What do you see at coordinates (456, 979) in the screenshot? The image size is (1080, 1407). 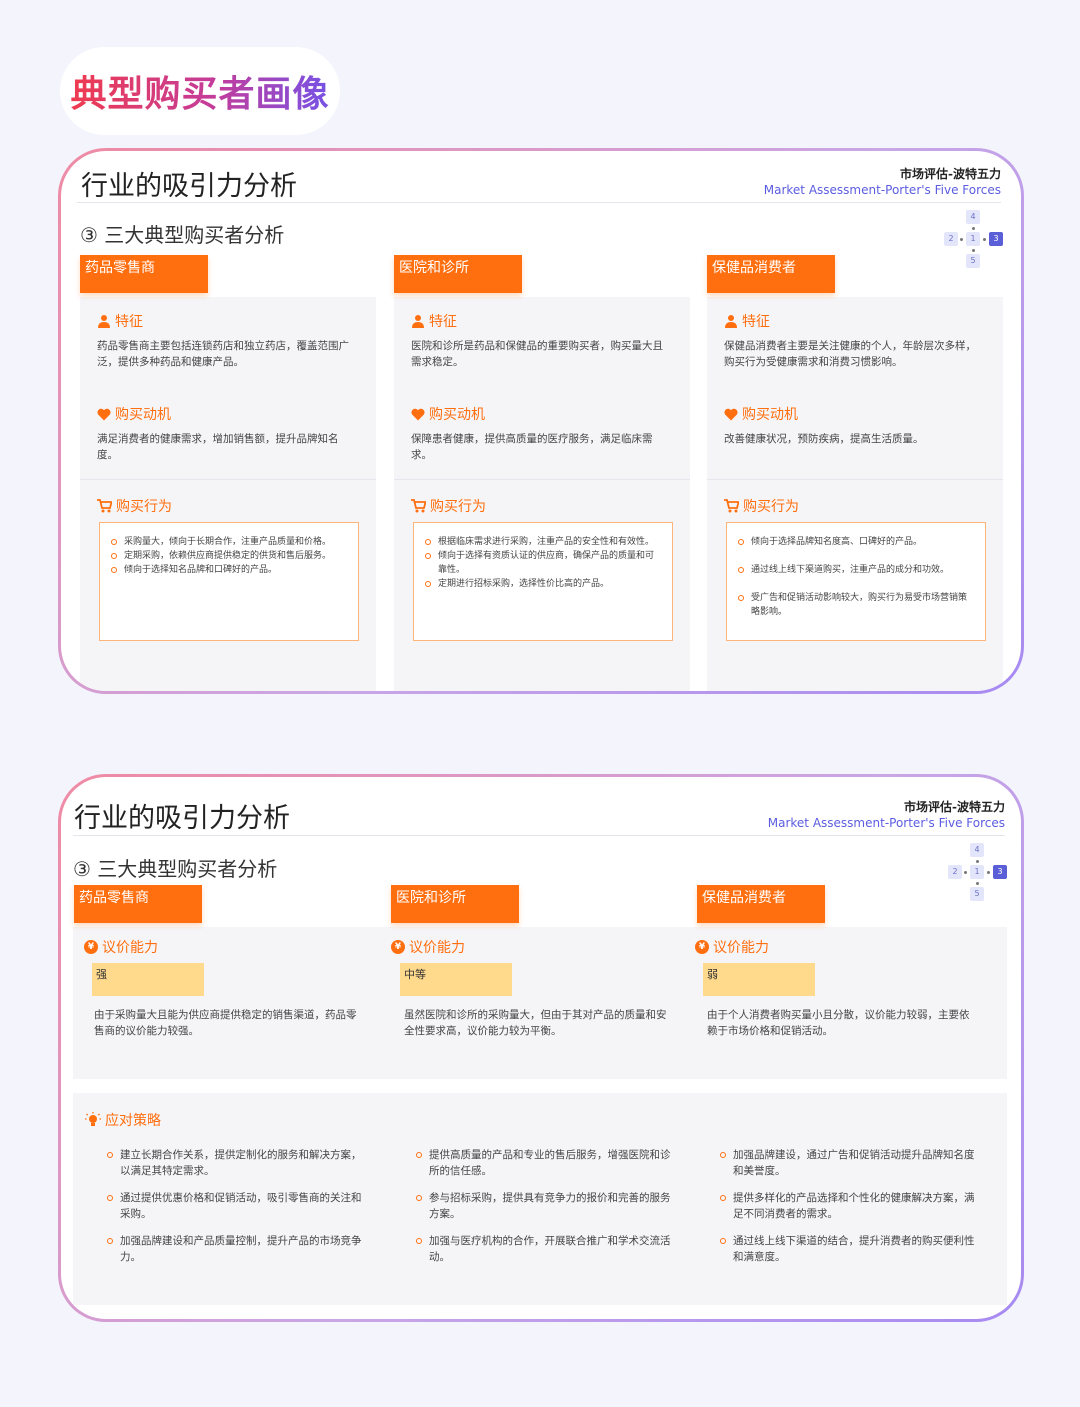 I see `power-level: 中等` at bounding box center [456, 979].